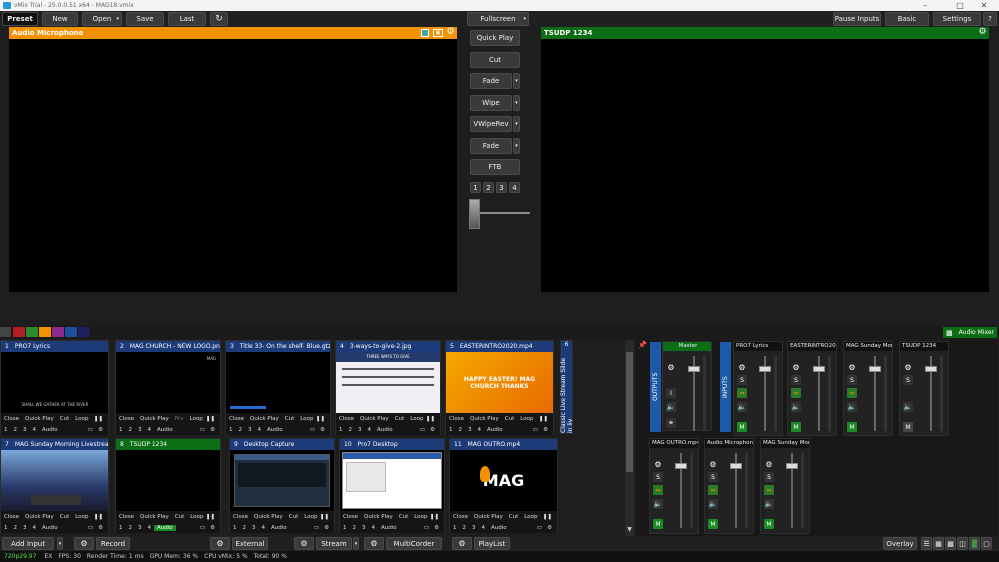 The width and height of the screenshot is (999, 562). I want to click on input-1-control-2: Quick Play, so click(39, 419).